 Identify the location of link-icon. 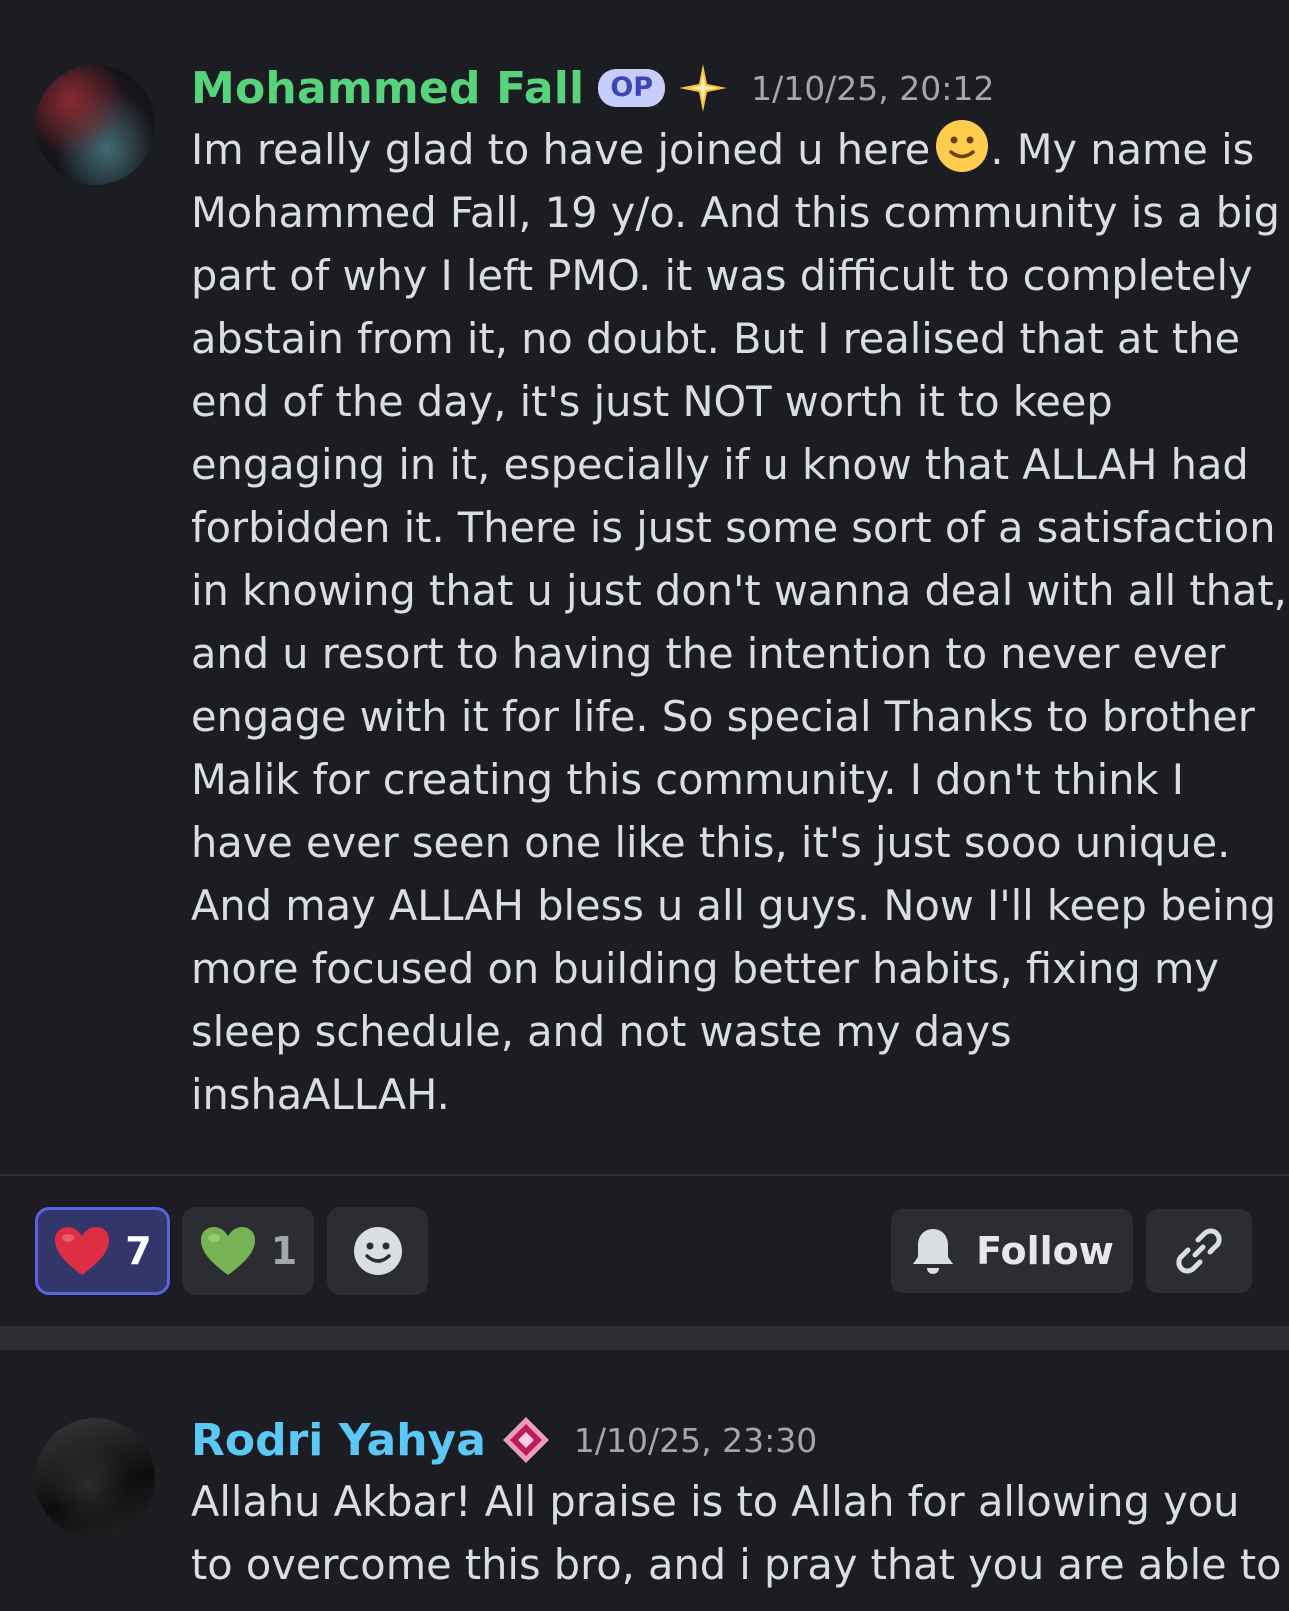
(1199, 1251).